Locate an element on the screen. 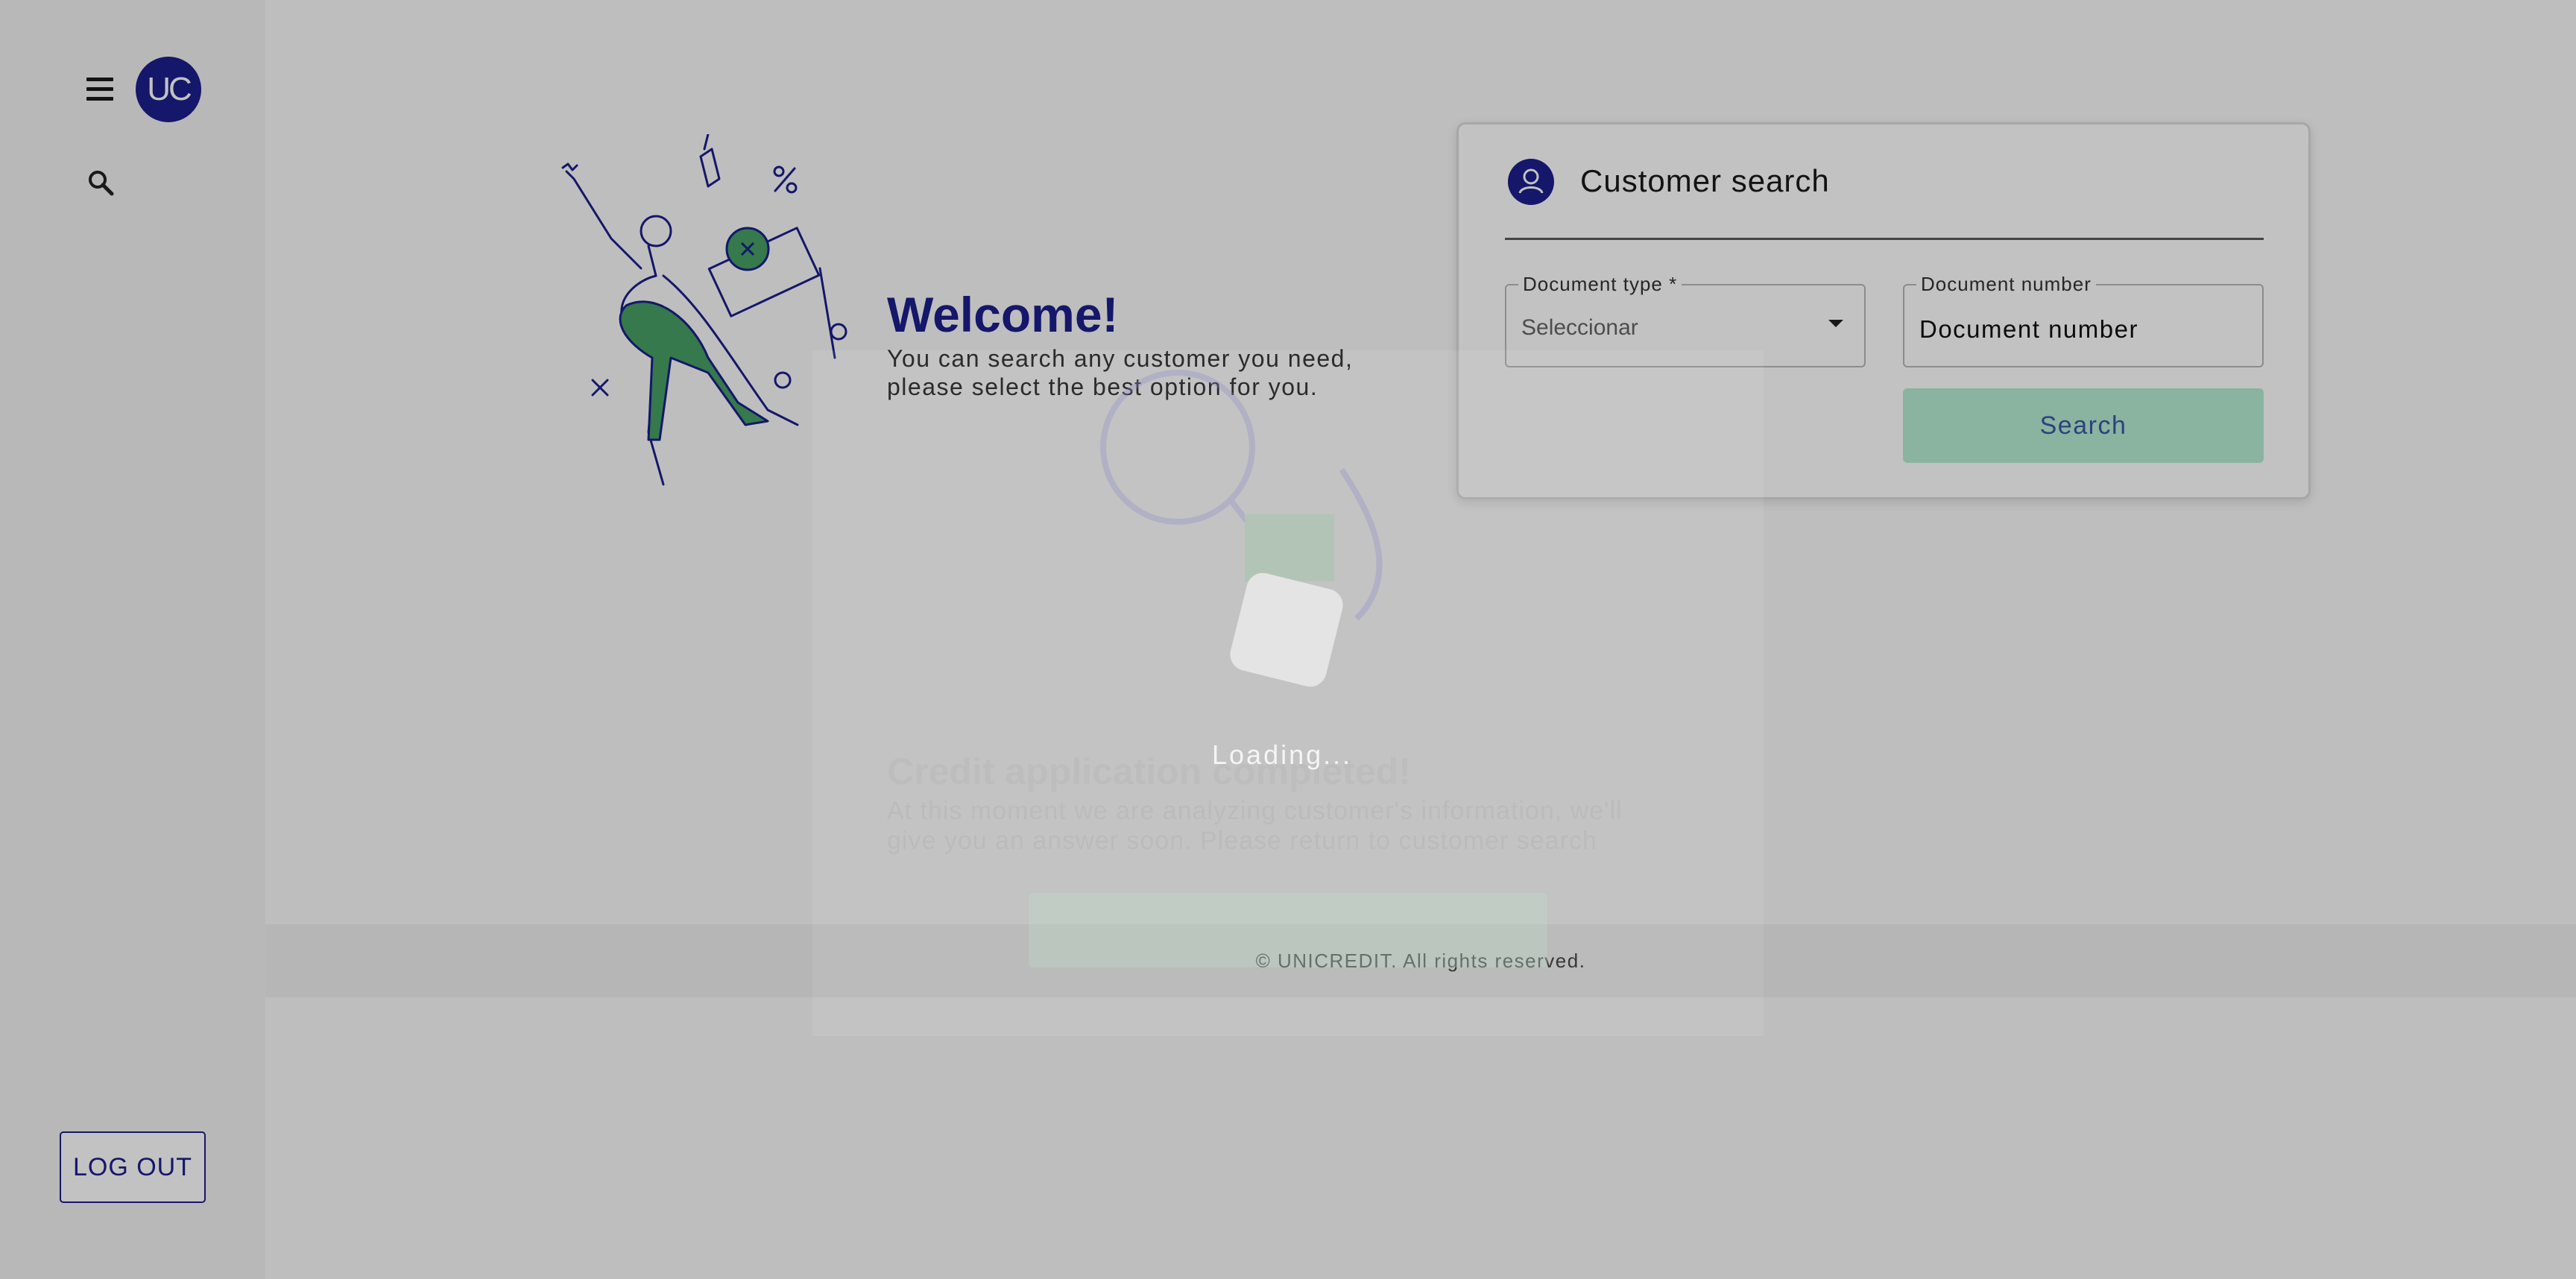  background-modal-button is located at coordinates (1288, 930).